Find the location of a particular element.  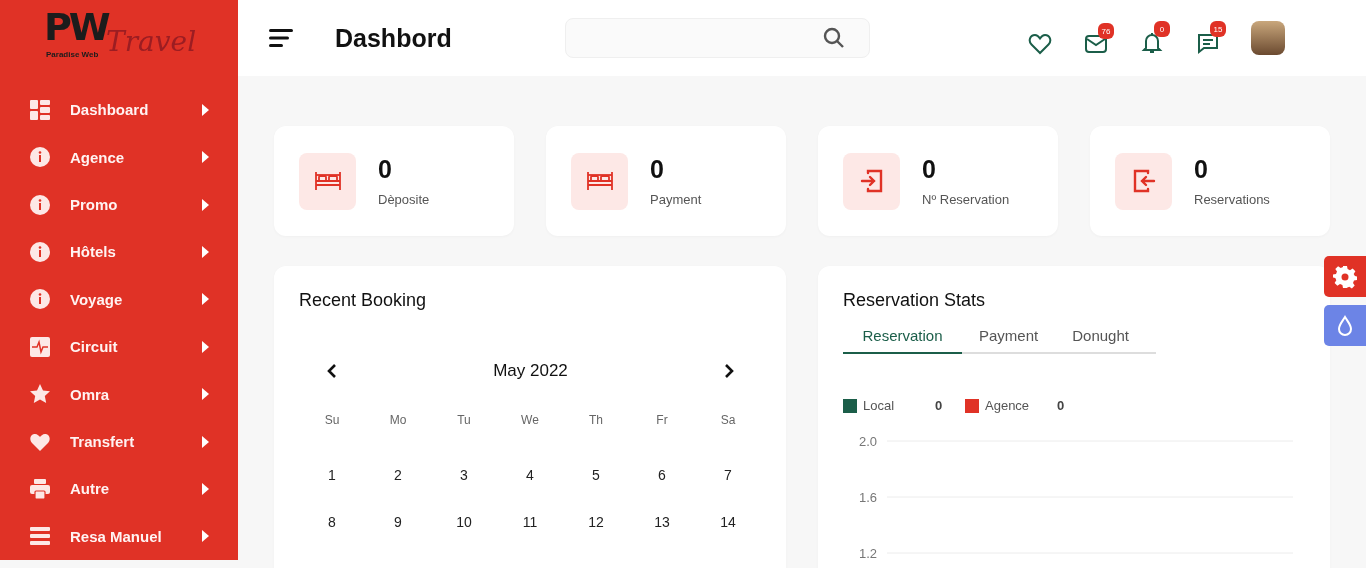

logo-mark: PW is located at coordinates (76, 27).